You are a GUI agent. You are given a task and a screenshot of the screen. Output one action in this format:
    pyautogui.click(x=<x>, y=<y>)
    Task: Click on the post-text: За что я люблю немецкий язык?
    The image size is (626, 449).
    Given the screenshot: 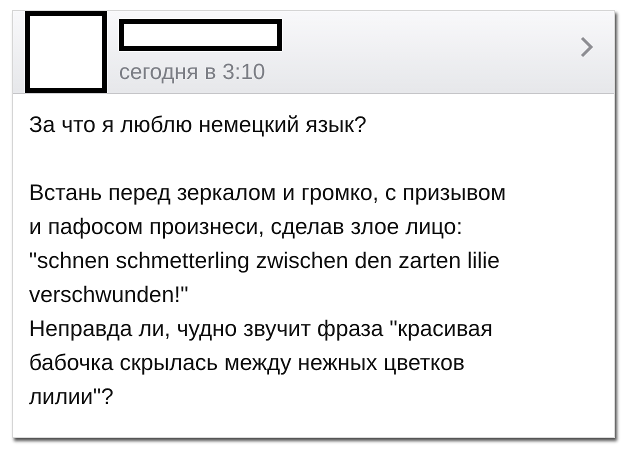 What is the action you would take?
    pyautogui.click(x=198, y=125)
    